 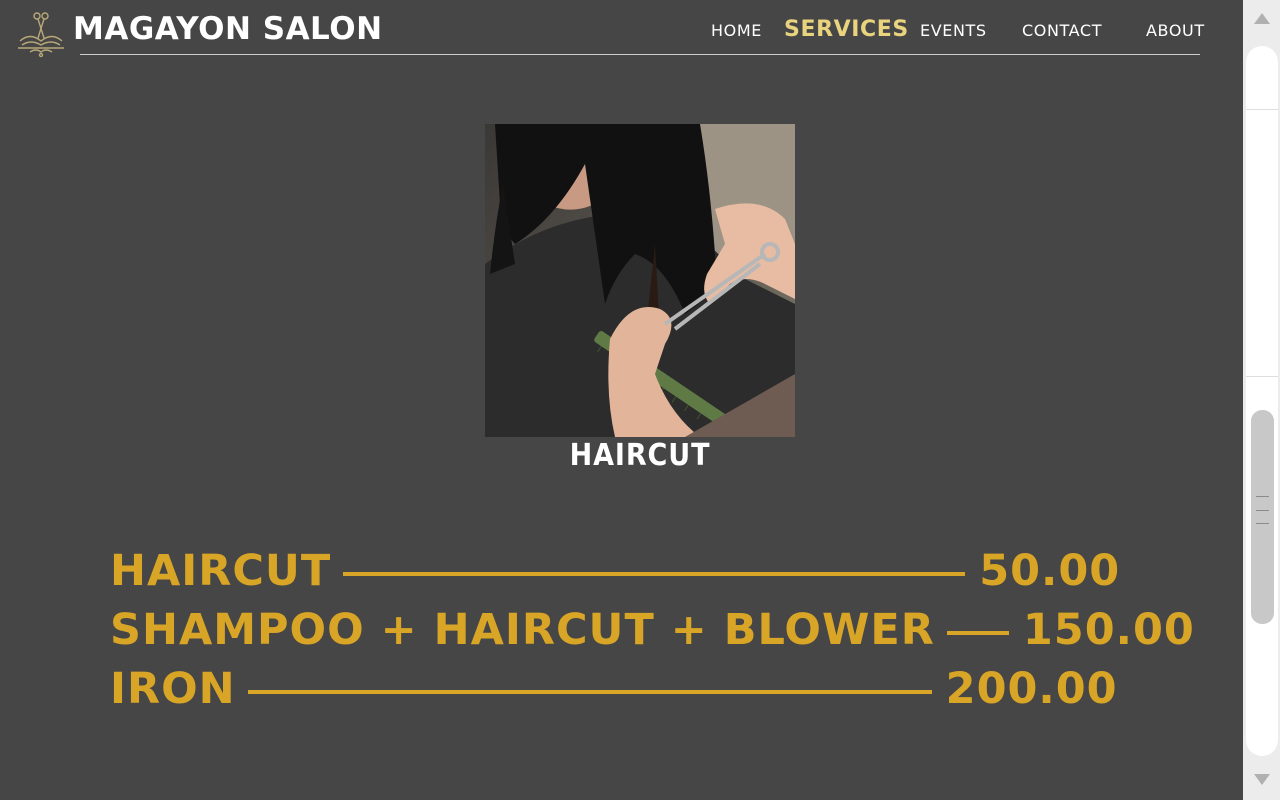 I want to click on price-row-shampoo-haircut-blower: SHAMPOO + HAIRCUT + BLOWER 150.00, so click(x=652, y=630).